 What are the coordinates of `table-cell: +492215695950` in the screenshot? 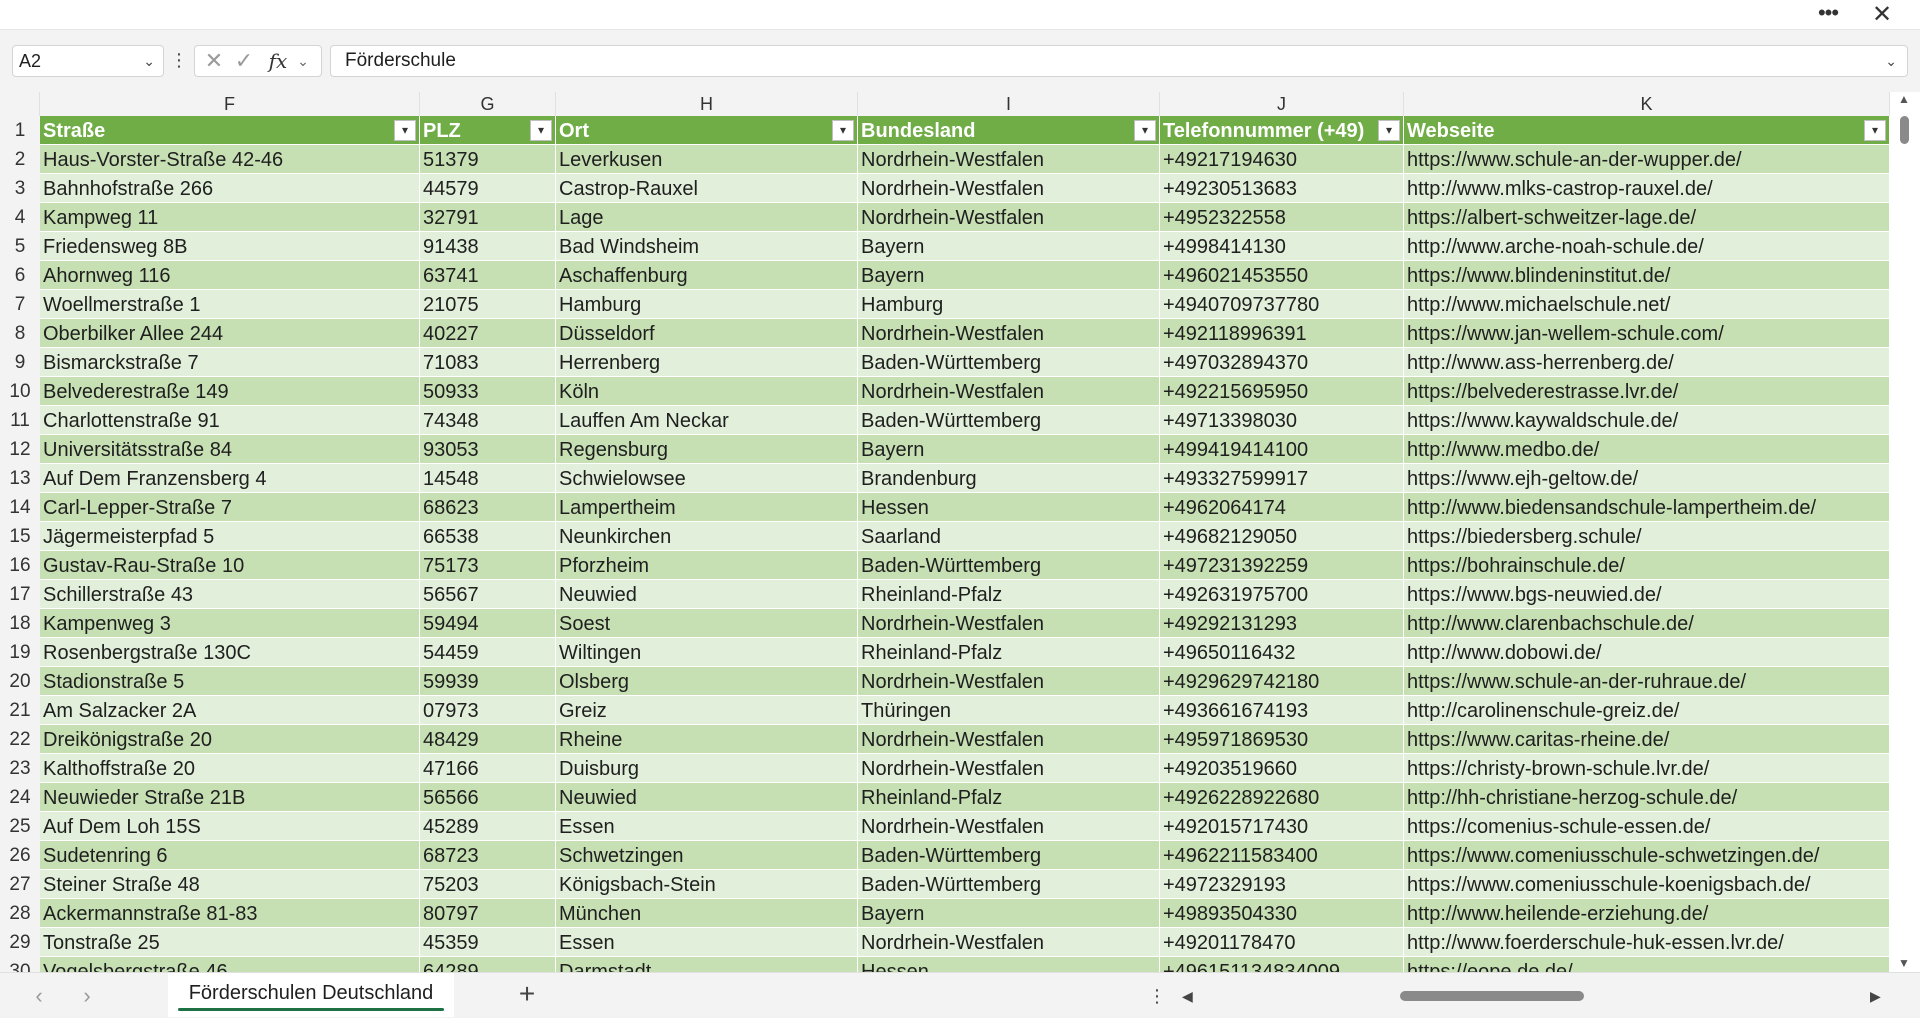 It's located at (1282, 391).